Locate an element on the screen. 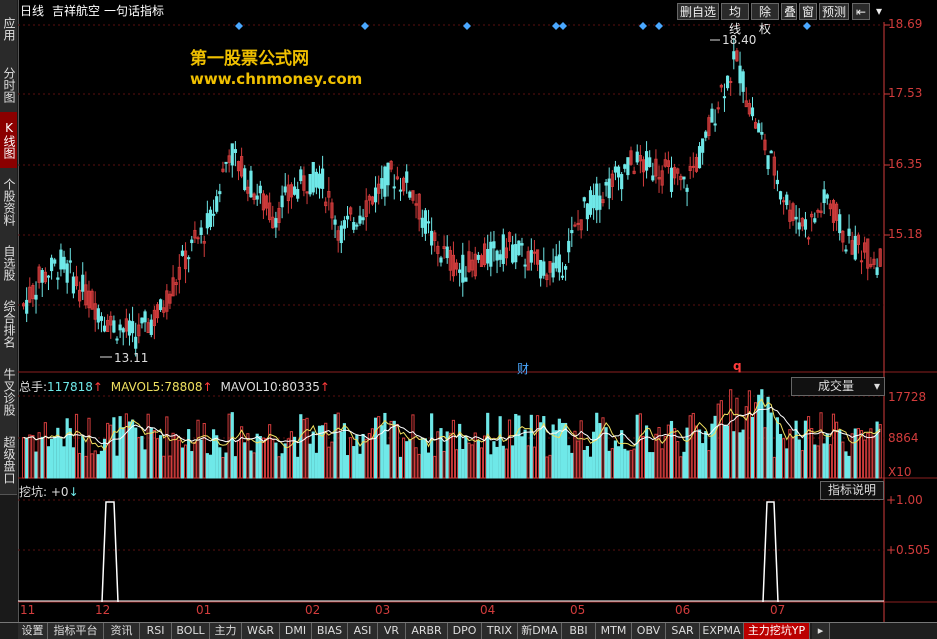 The height and width of the screenshot is (639, 937). finance-marker: 财 is located at coordinates (523, 368).